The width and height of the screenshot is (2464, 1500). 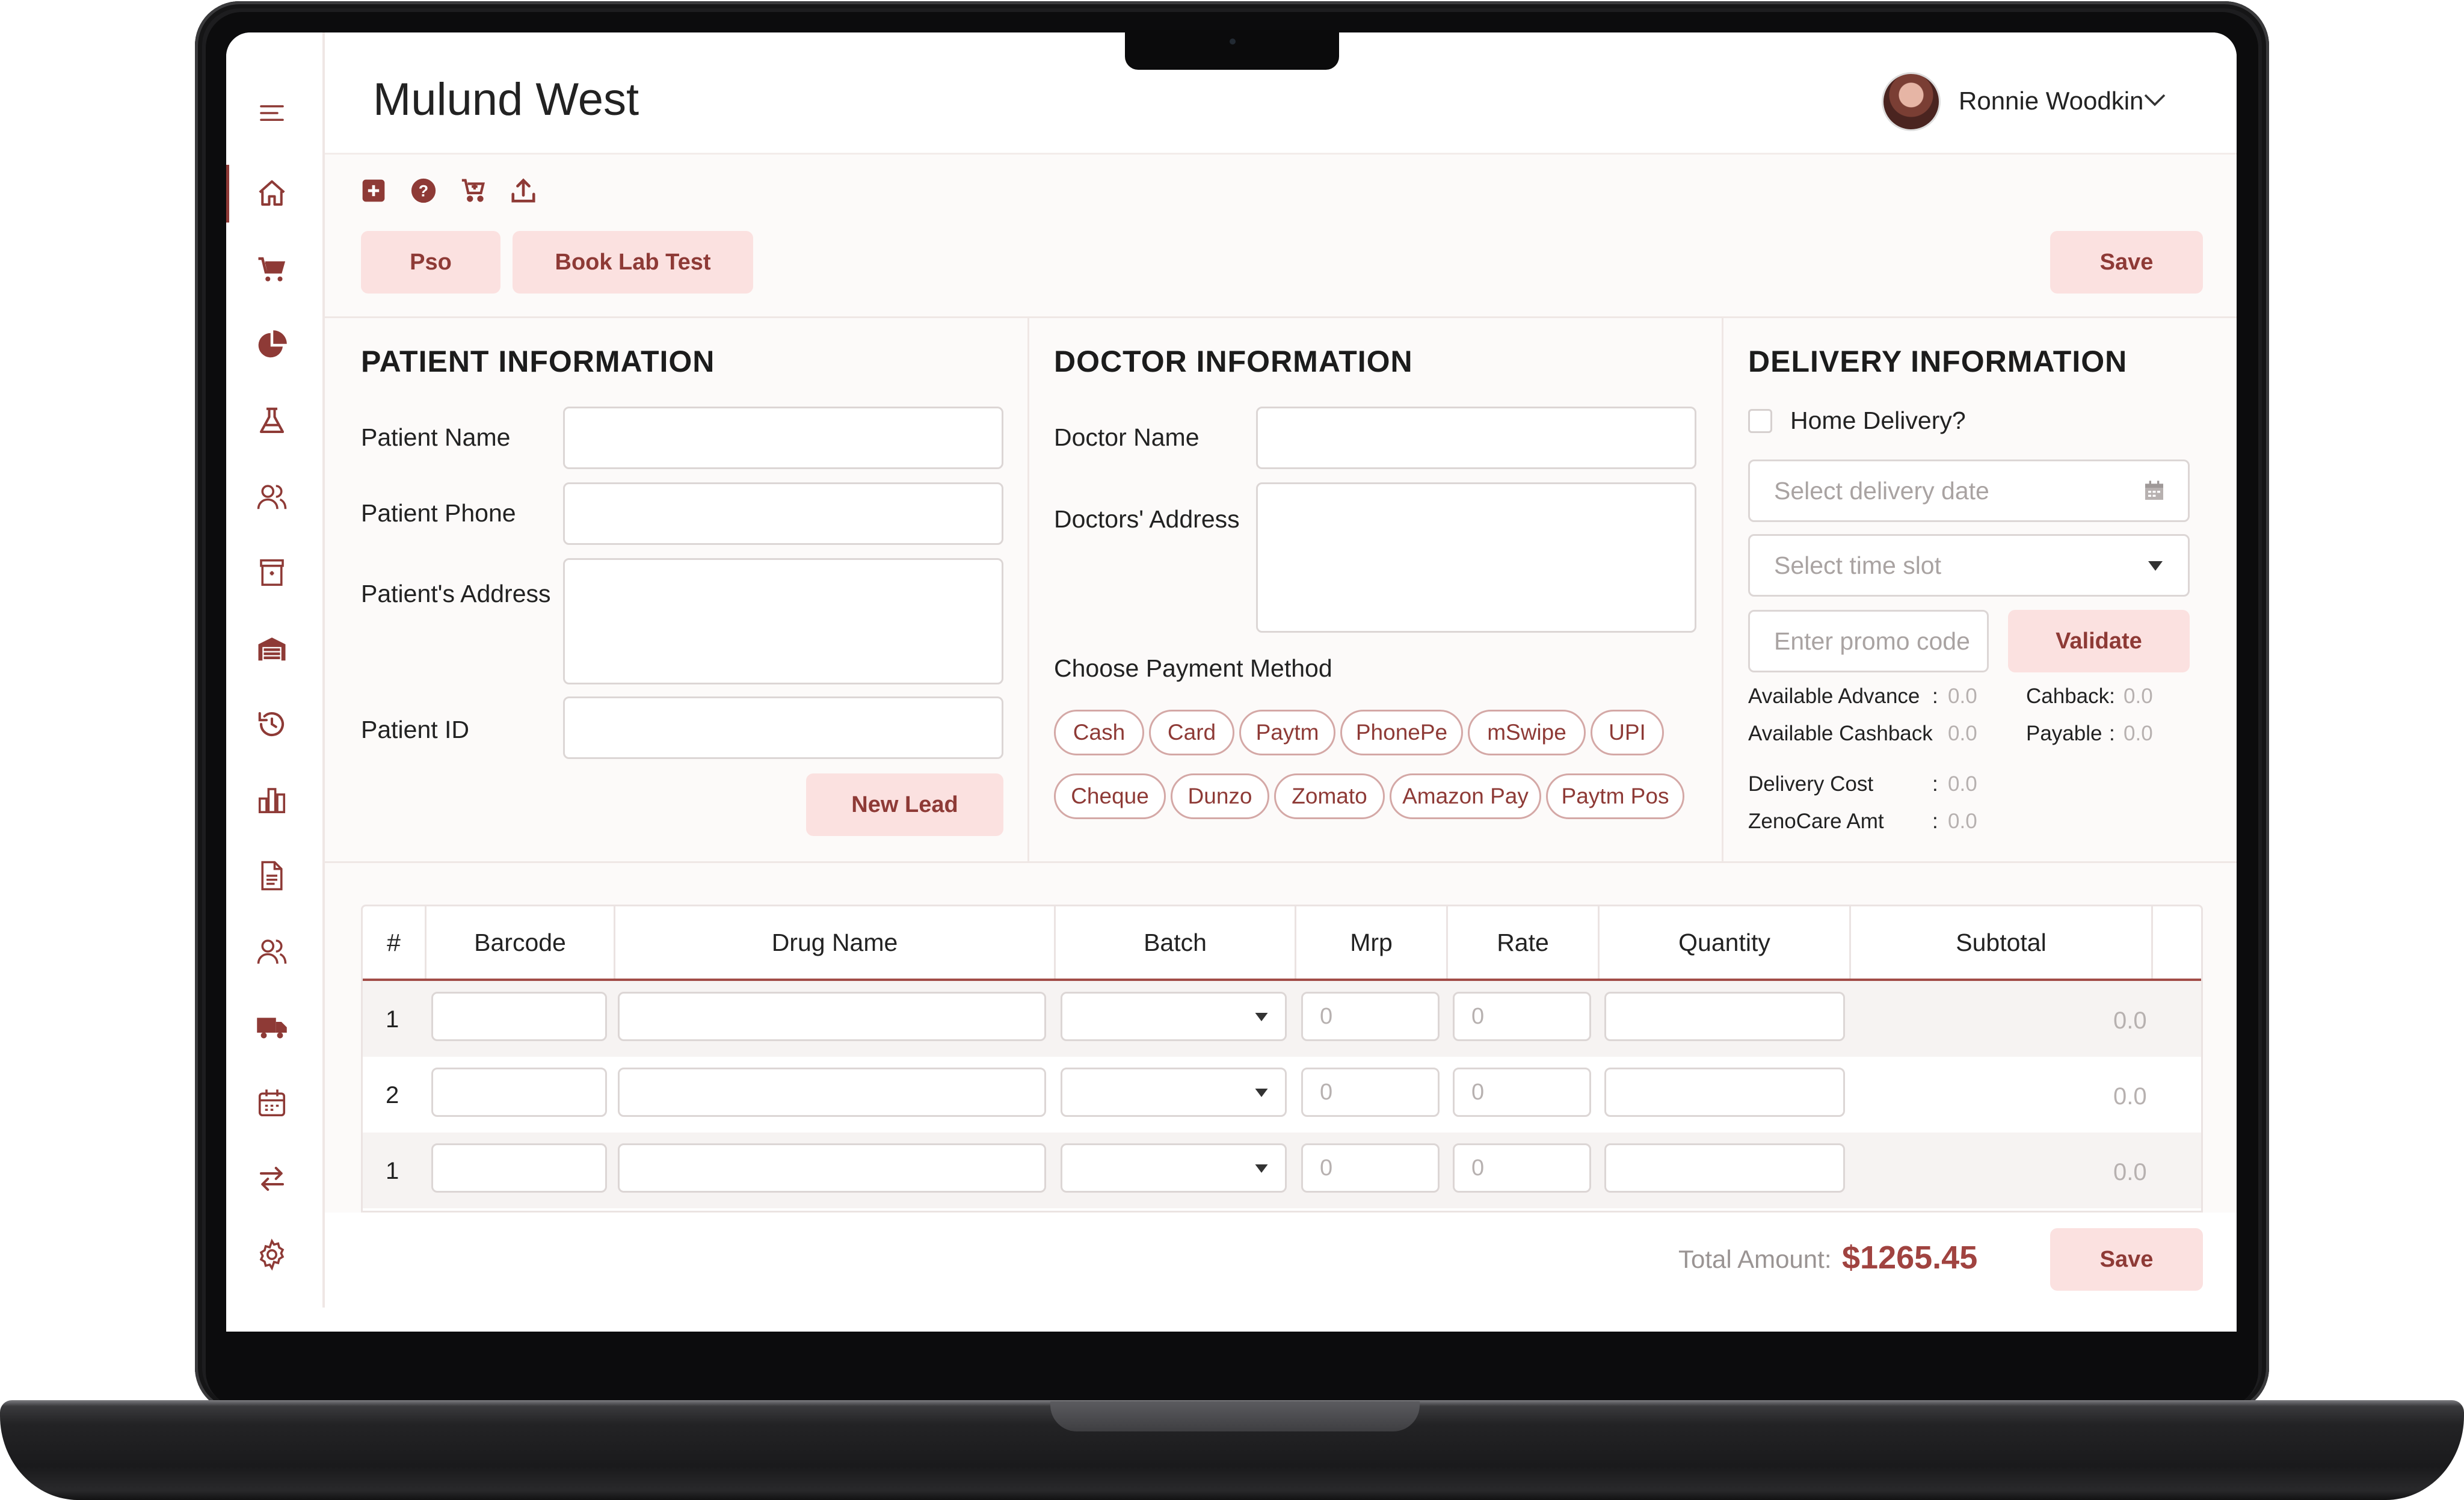 I want to click on payment-chip-dunzo: Dunzo, so click(x=1220, y=796).